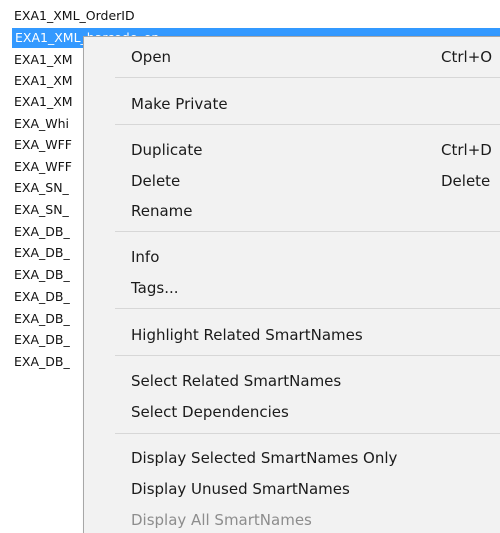 The image size is (500, 533). I want to click on menu-item-select-related: Select Related SmartNames, so click(292, 381).